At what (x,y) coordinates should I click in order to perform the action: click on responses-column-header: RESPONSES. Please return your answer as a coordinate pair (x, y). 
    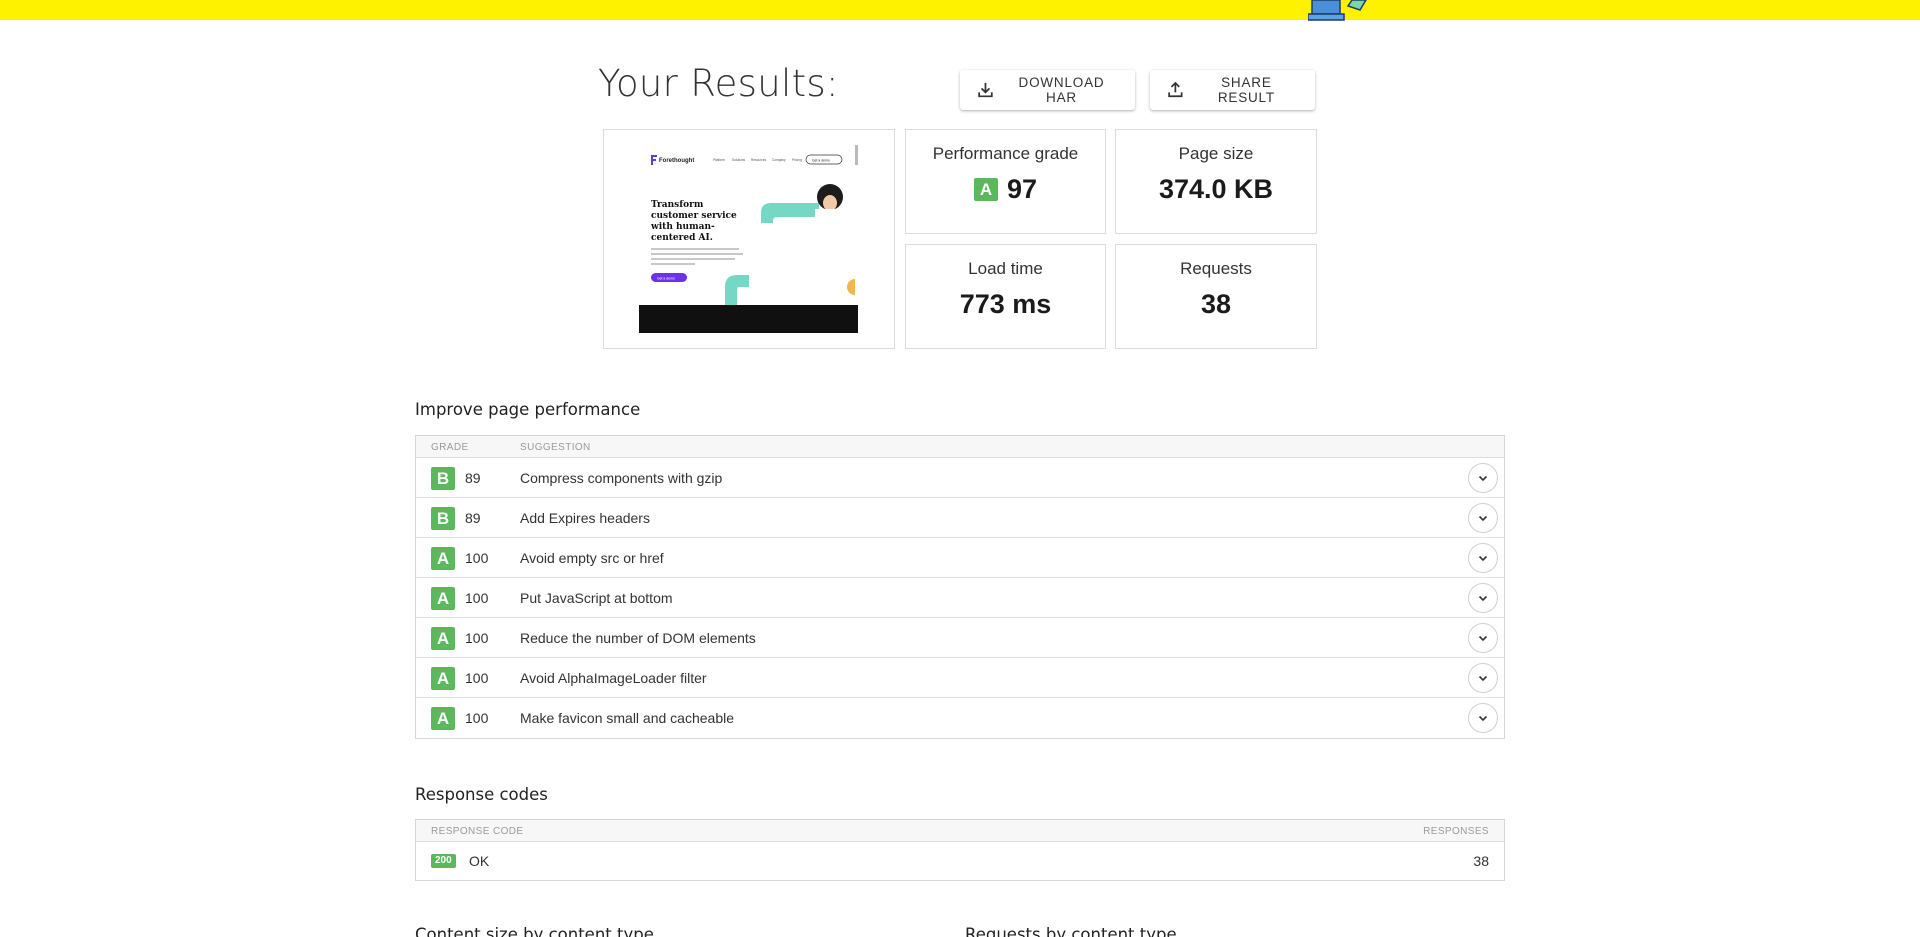
    Looking at the image, I should click on (1456, 831).